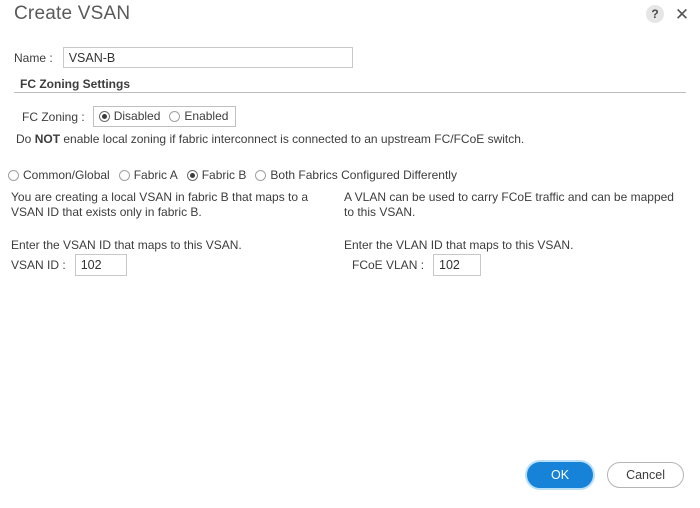 The height and width of the screenshot is (508, 700). What do you see at coordinates (100, 265) in the screenshot?
I see `vsan-id-input` at bounding box center [100, 265].